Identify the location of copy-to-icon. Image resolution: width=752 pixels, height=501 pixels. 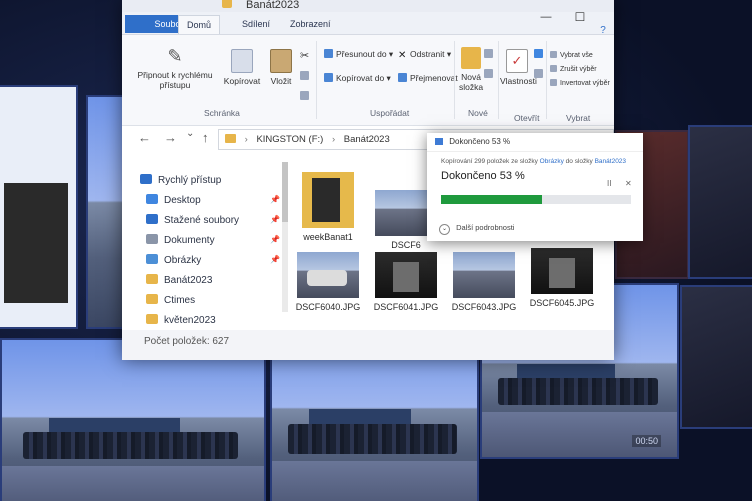
(328, 77).